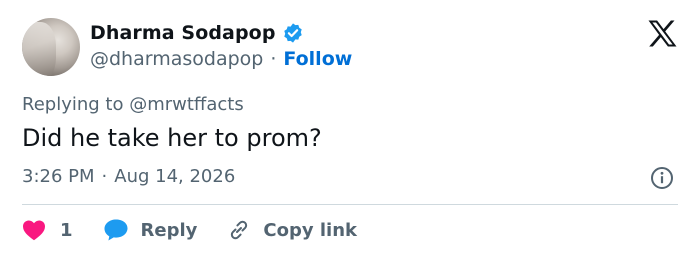 The image size is (700, 256). What do you see at coordinates (662, 178) in the screenshot?
I see `info-icon` at bounding box center [662, 178].